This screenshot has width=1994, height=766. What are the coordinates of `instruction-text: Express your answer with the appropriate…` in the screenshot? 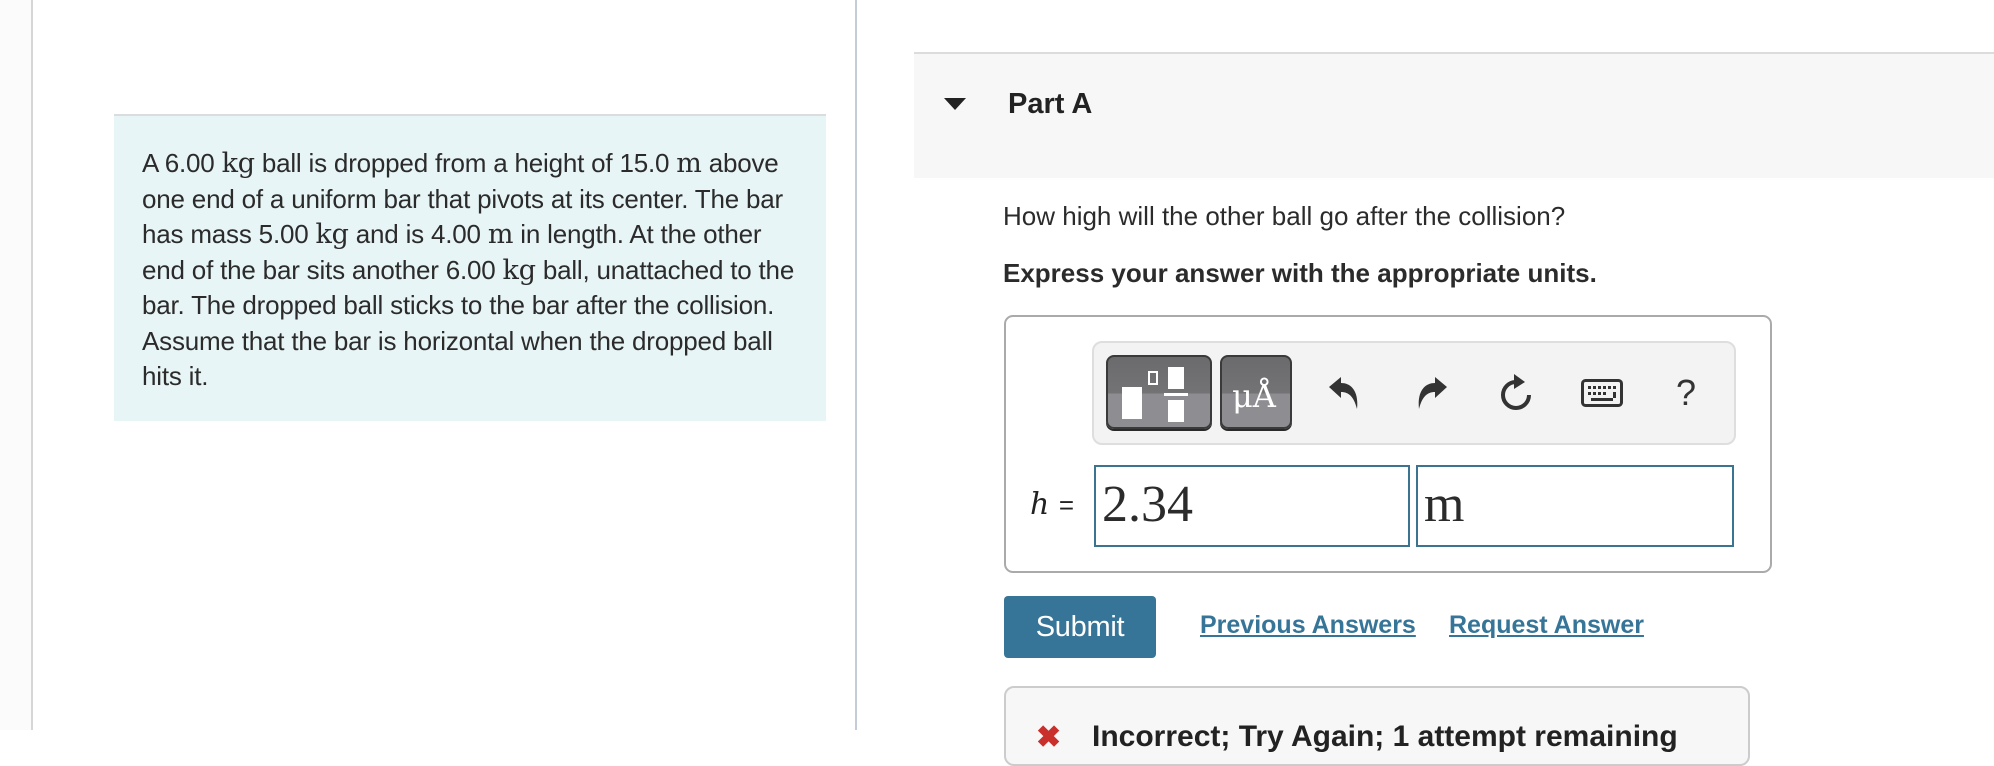 It's located at (1300, 273).